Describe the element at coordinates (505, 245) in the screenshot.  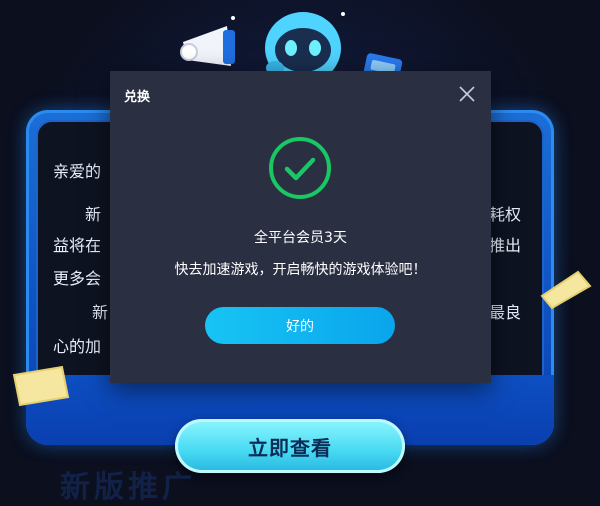
I see `promo-text-line2-right: 推出` at that location.